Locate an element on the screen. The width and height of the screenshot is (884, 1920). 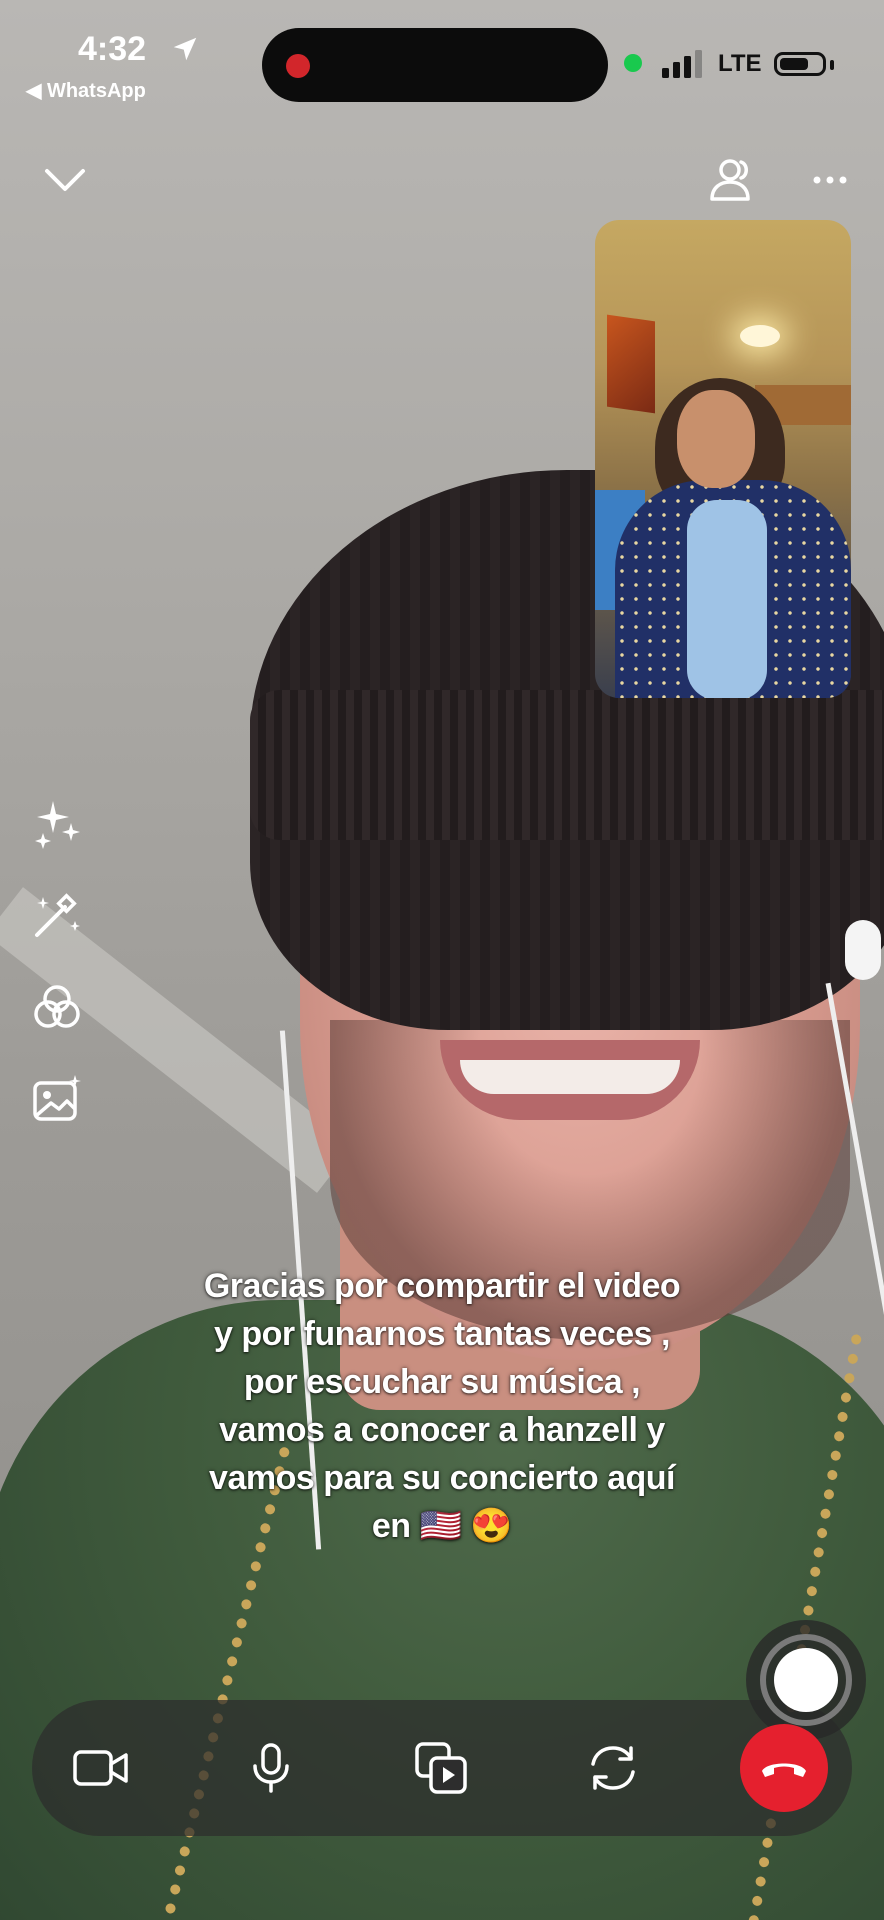
back-to-app-link: ◀ WhatsApp is located at coordinates (86, 90).